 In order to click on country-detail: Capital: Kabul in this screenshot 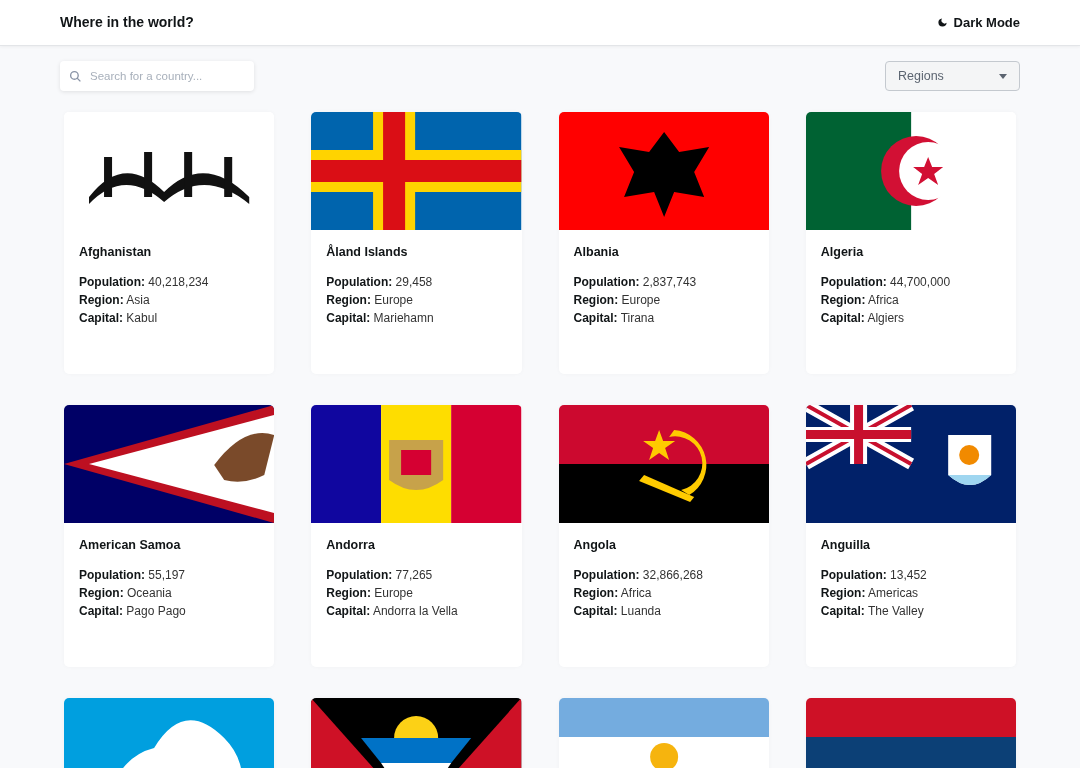, I will do `click(119, 318)`.